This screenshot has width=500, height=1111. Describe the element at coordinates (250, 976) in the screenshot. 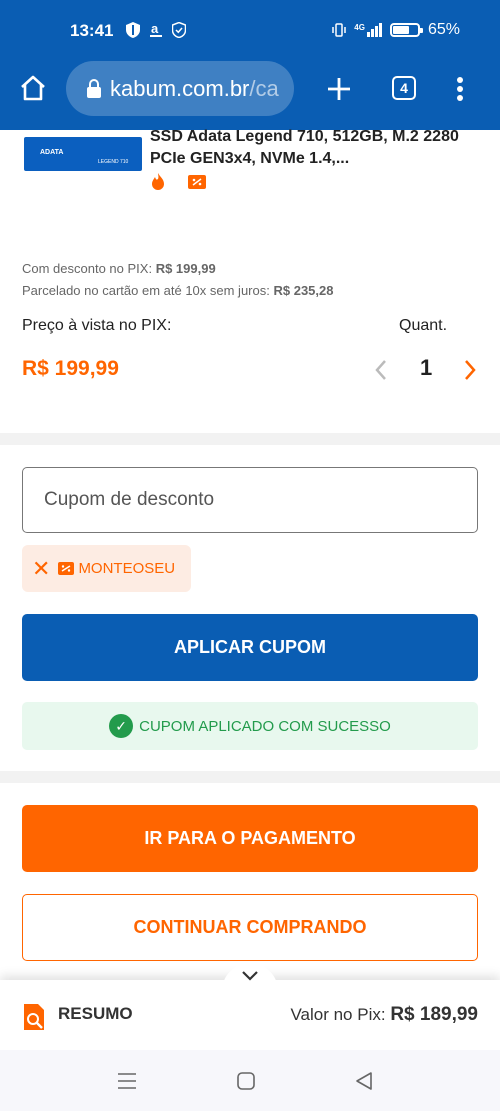

I see `chevron-down-icon` at that location.